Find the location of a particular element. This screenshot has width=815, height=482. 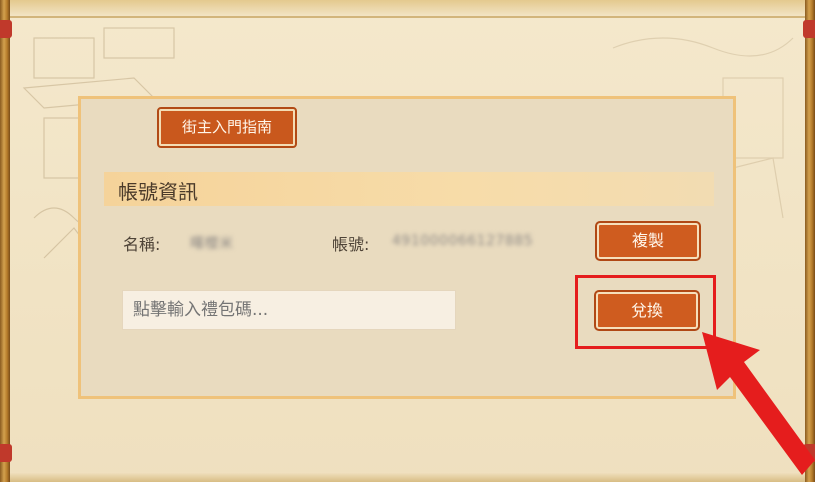

account-id-value: 491000066127885 is located at coordinates (463, 241).